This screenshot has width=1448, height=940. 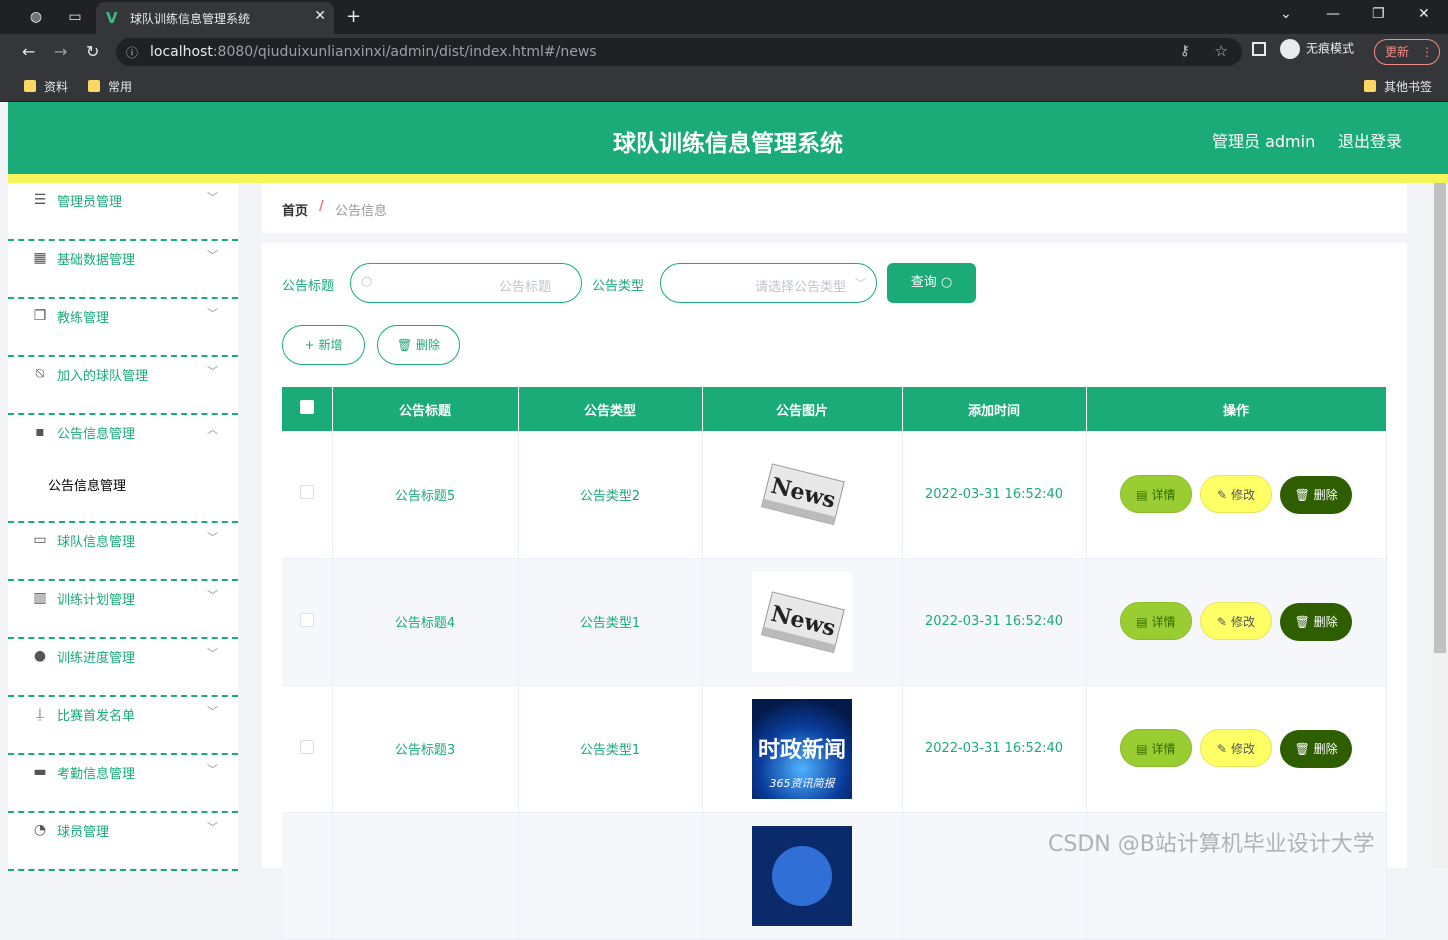 I want to click on sidebar-item-label: 训练计划管理, so click(x=96, y=600).